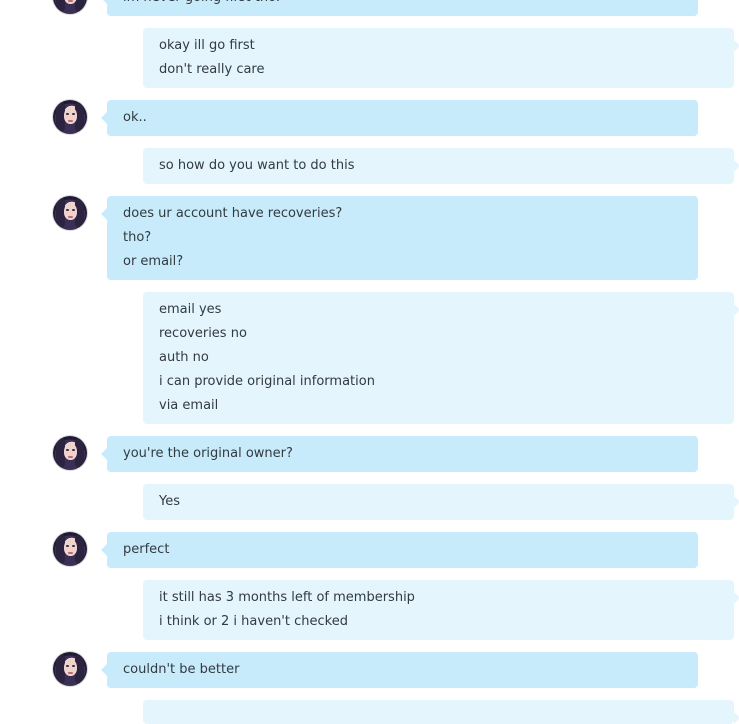  I want to click on message-bubble: you're the original owner?, so click(399, 454).